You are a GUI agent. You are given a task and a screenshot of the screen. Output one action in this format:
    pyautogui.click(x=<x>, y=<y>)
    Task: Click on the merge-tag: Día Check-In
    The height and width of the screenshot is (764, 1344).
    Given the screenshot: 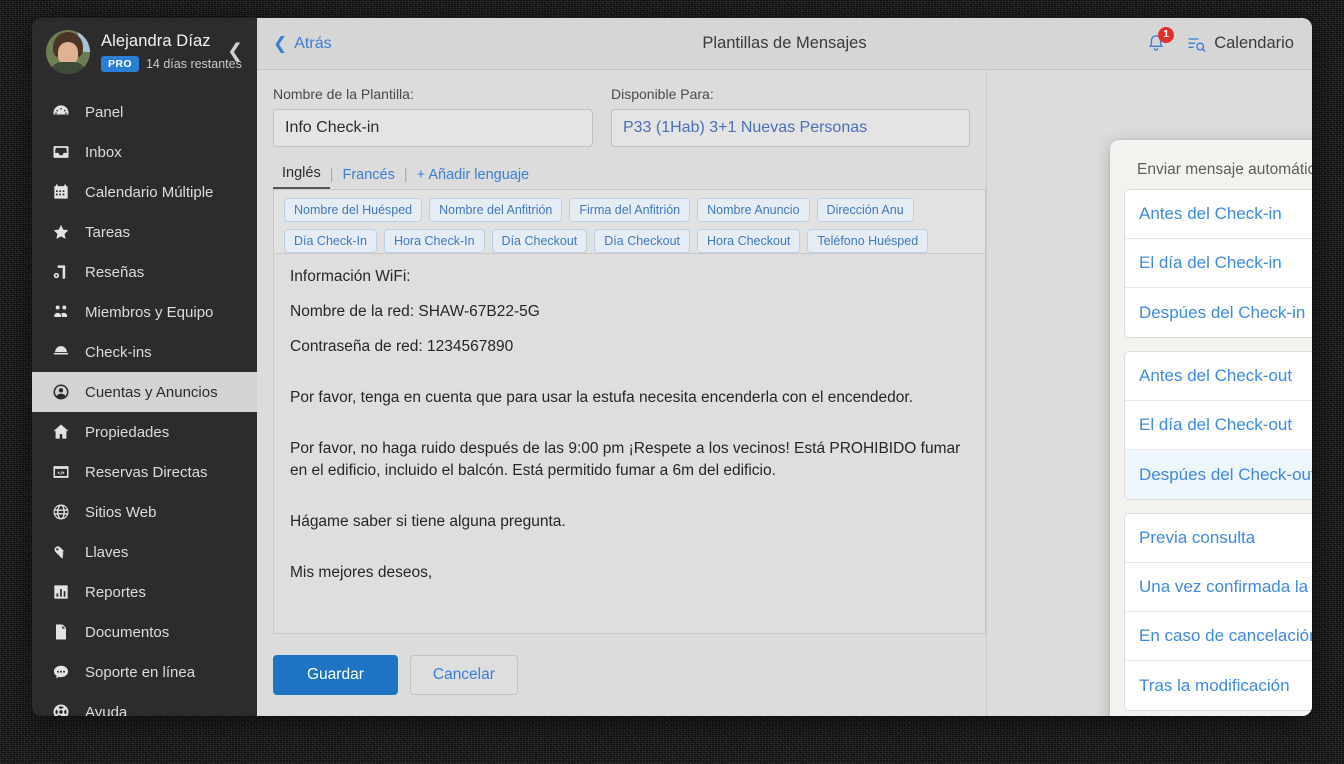 What is the action you would take?
    pyautogui.click(x=330, y=241)
    